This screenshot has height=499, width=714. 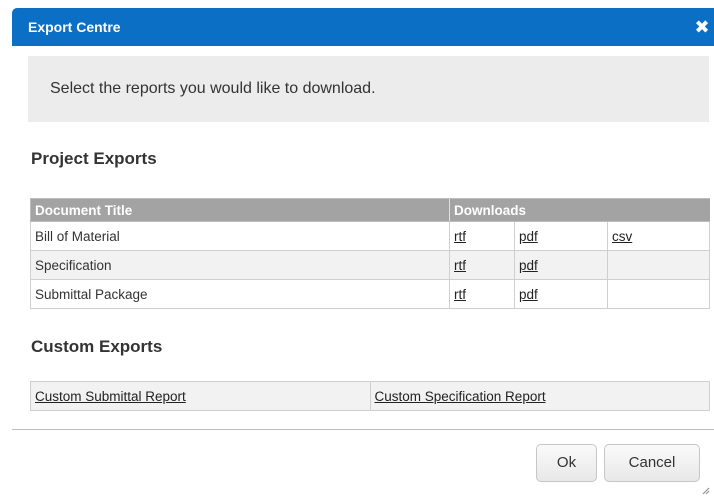 What do you see at coordinates (110, 396) in the screenshot?
I see `custom-submittal-report-link: Custom Submittal Report` at bounding box center [110, 396].